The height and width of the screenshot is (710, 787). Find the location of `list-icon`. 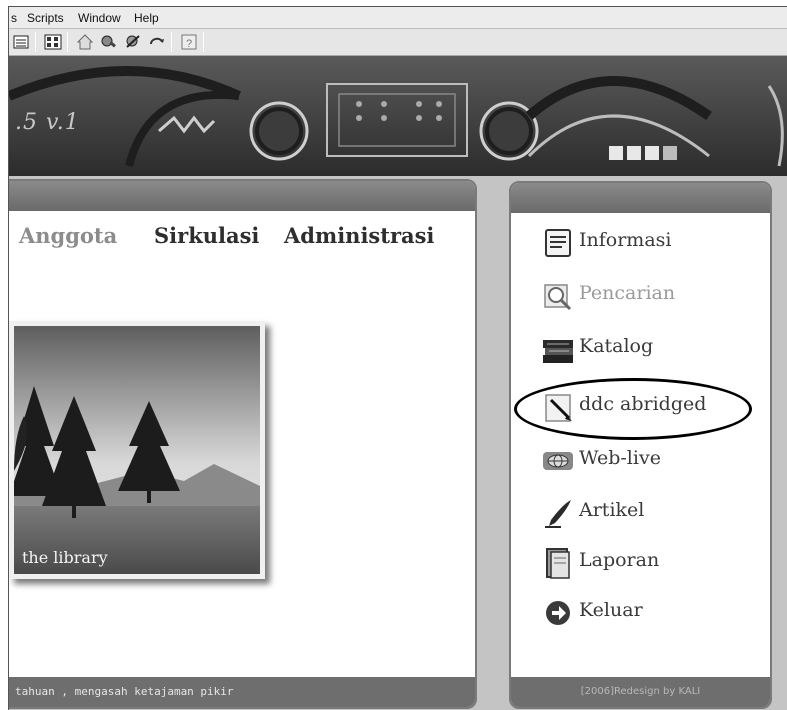

list-icon is located at coordinates (21, 42).